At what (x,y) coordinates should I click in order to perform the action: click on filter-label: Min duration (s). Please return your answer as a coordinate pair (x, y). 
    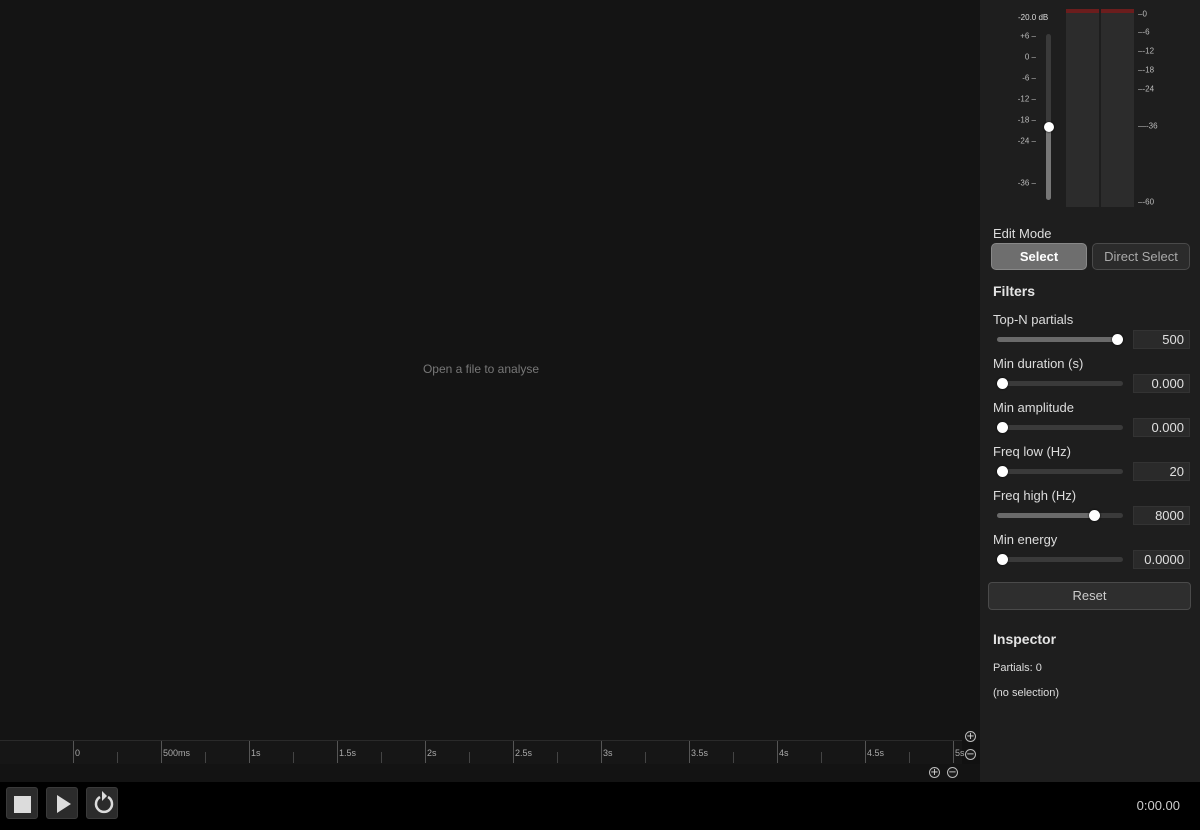
    Looking at the image, I should click on (1038, 363).